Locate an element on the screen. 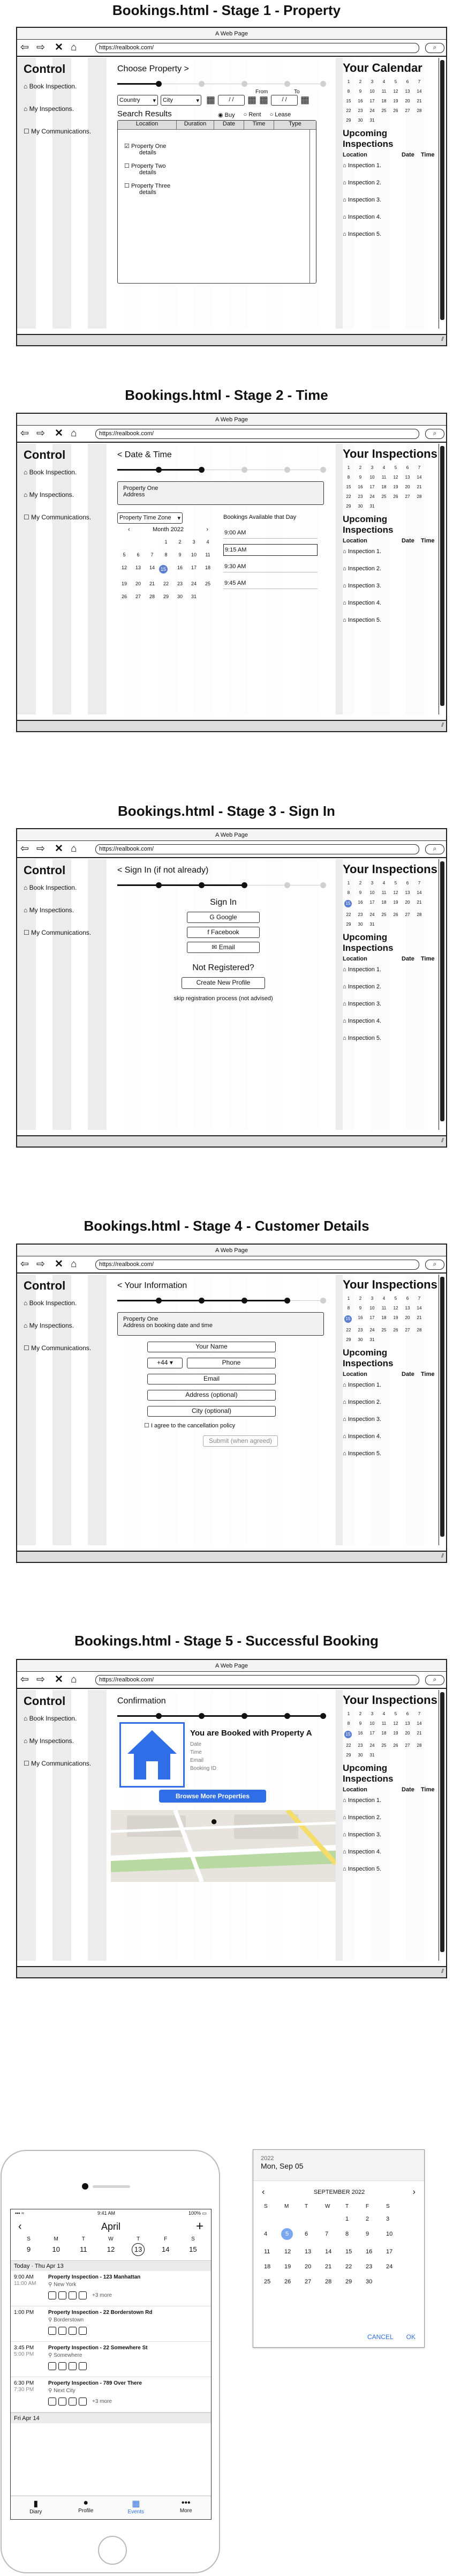 The height and width of the screenshot is (2576, 453). calendar-day: 19 is located at coordinates (396, 1319).